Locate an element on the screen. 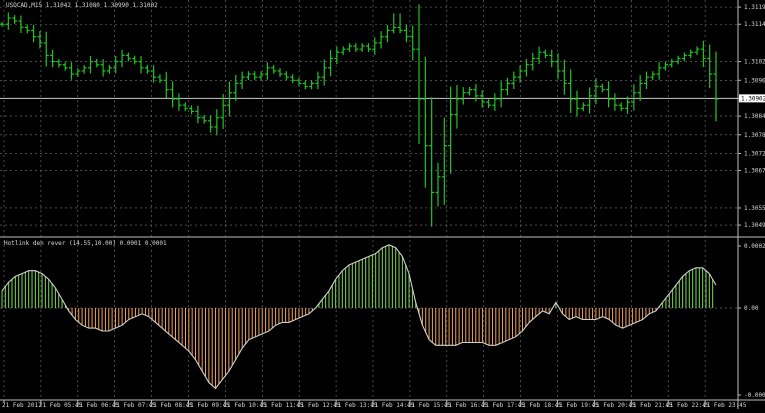 This screenshot has height=413, width=765. osc-tick-label: 0.0002 is located at coordinates (754, 246).